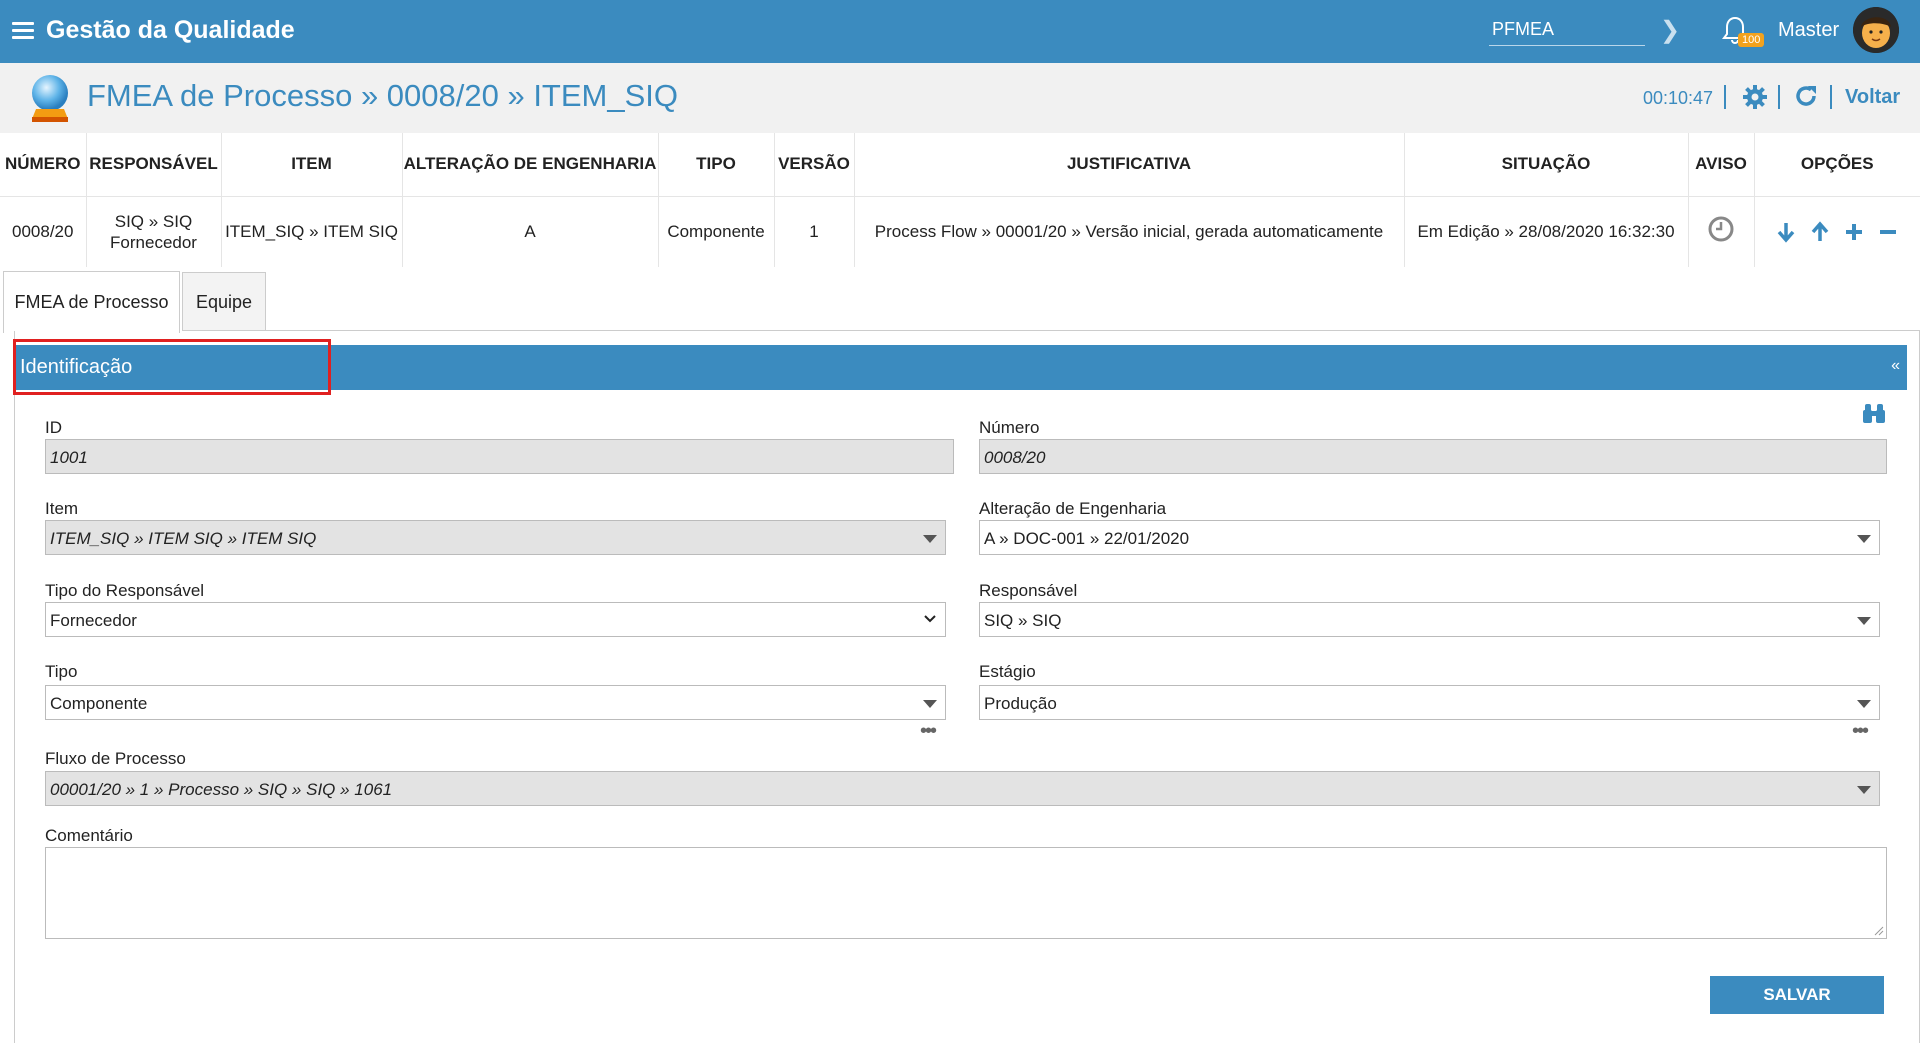 This screenshot has width=1920, height=1043. I want to click on cell-responsavel: SIQ » SIQ Fornecedor, so click(154, 231).